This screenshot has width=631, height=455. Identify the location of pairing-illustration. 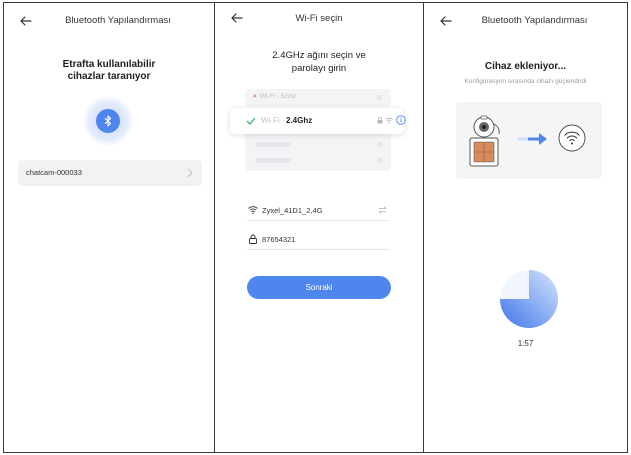
(529, 140).